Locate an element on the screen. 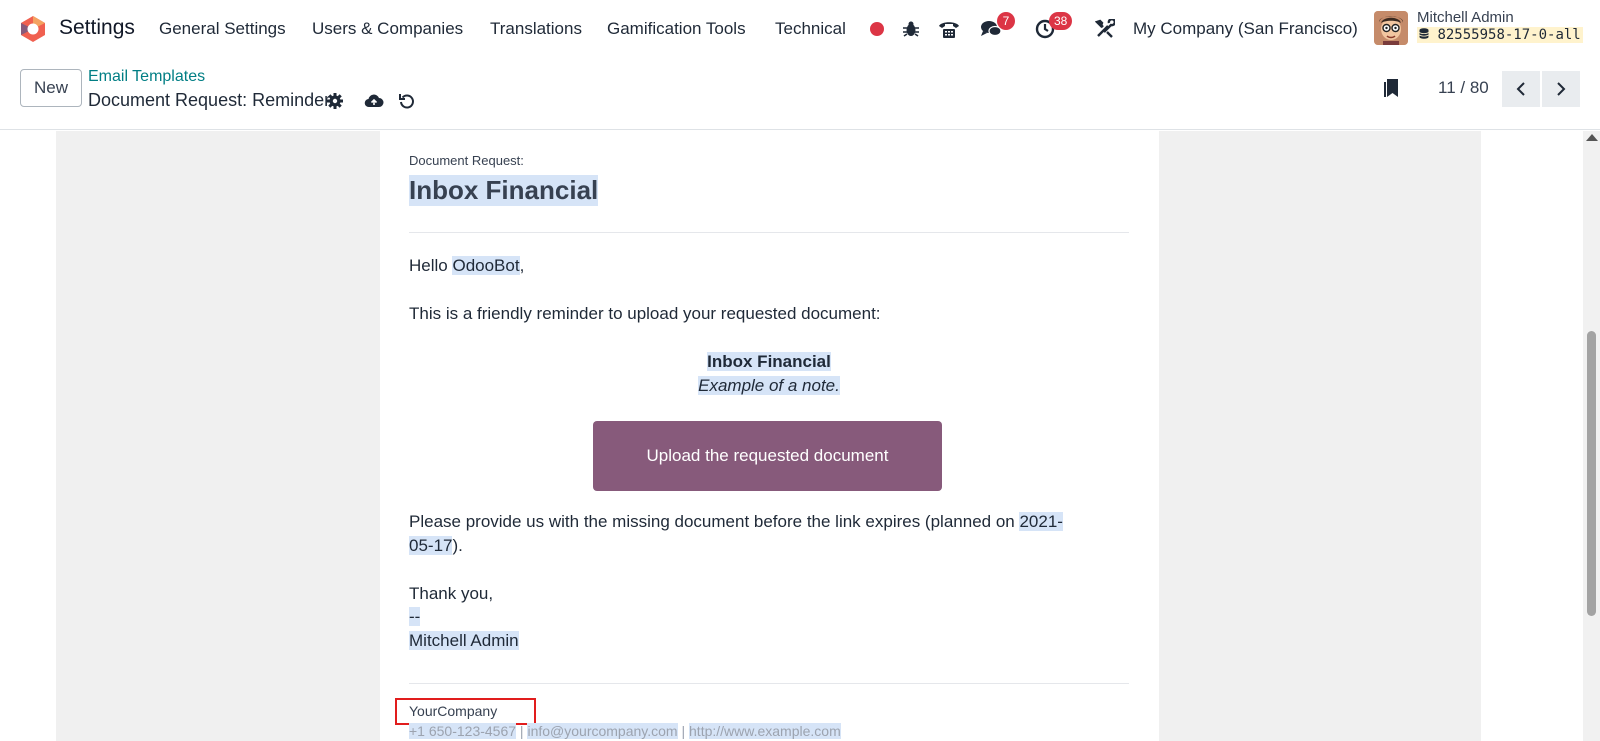 The image size is (1600, 741). pager-next-button is located at coordinates (1561, 89).